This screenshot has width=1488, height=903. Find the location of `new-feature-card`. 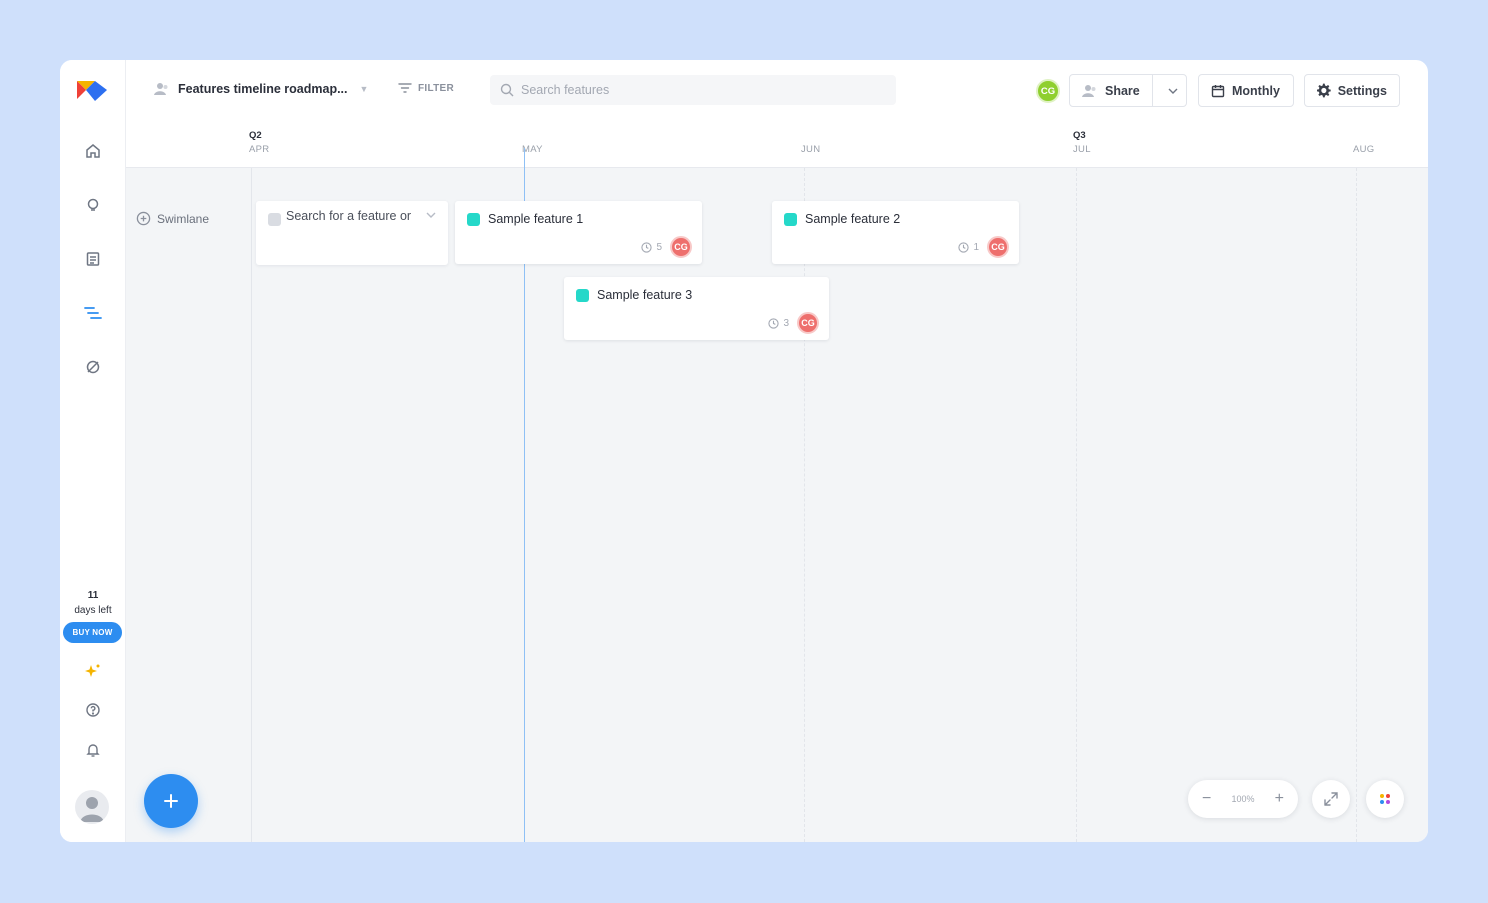

new-feature-card is located at coordinates (352, 233).